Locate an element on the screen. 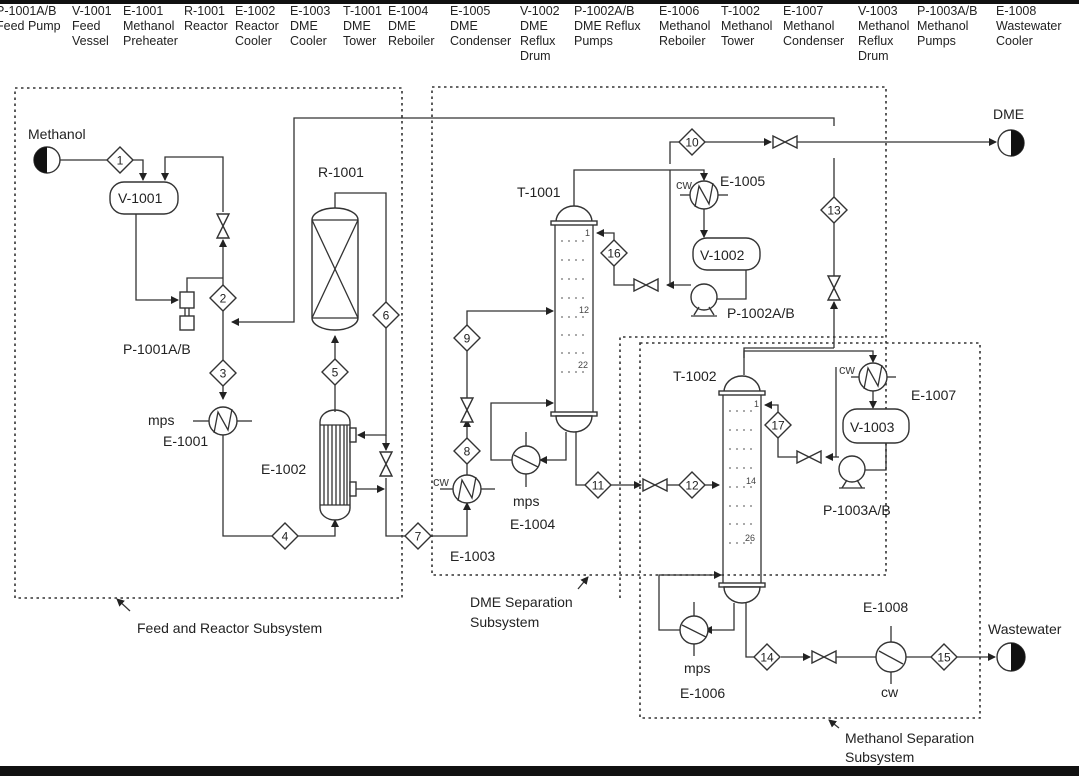 The height and width of the screenshot is (776, 1079). stream-12-marker: 12 is located at coordinates (692, 485).